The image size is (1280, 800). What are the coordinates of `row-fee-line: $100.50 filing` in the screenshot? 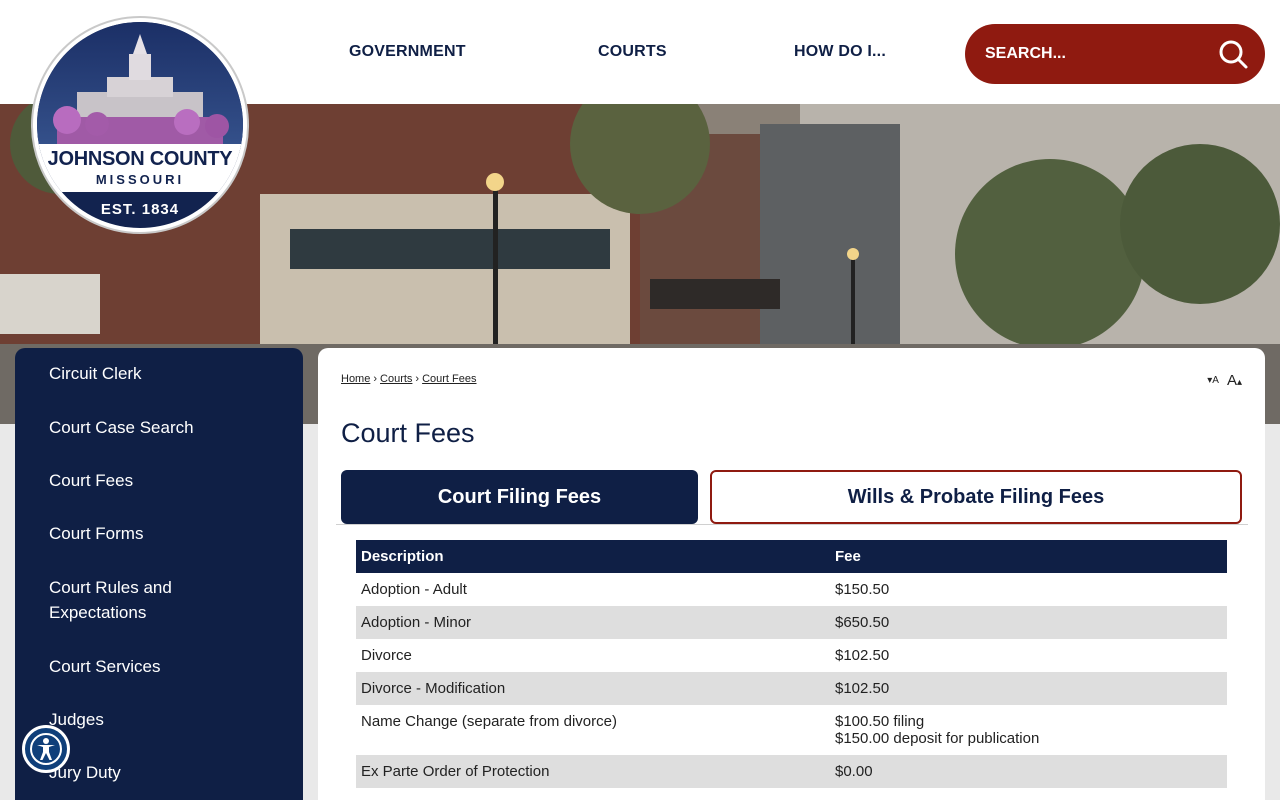 It's located at (880, 721).